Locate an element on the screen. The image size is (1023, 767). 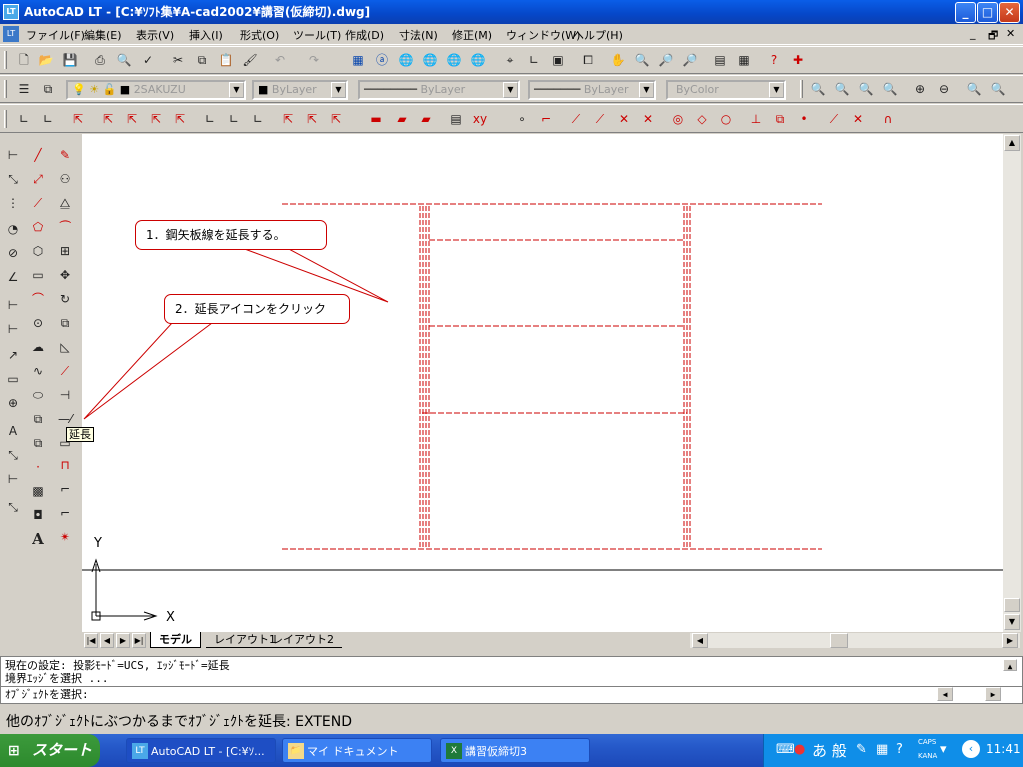
layer-combobox: 💡 ☀ 🔓 ■ 2SAKUZU ▼ is located at coordinates (156, 90).